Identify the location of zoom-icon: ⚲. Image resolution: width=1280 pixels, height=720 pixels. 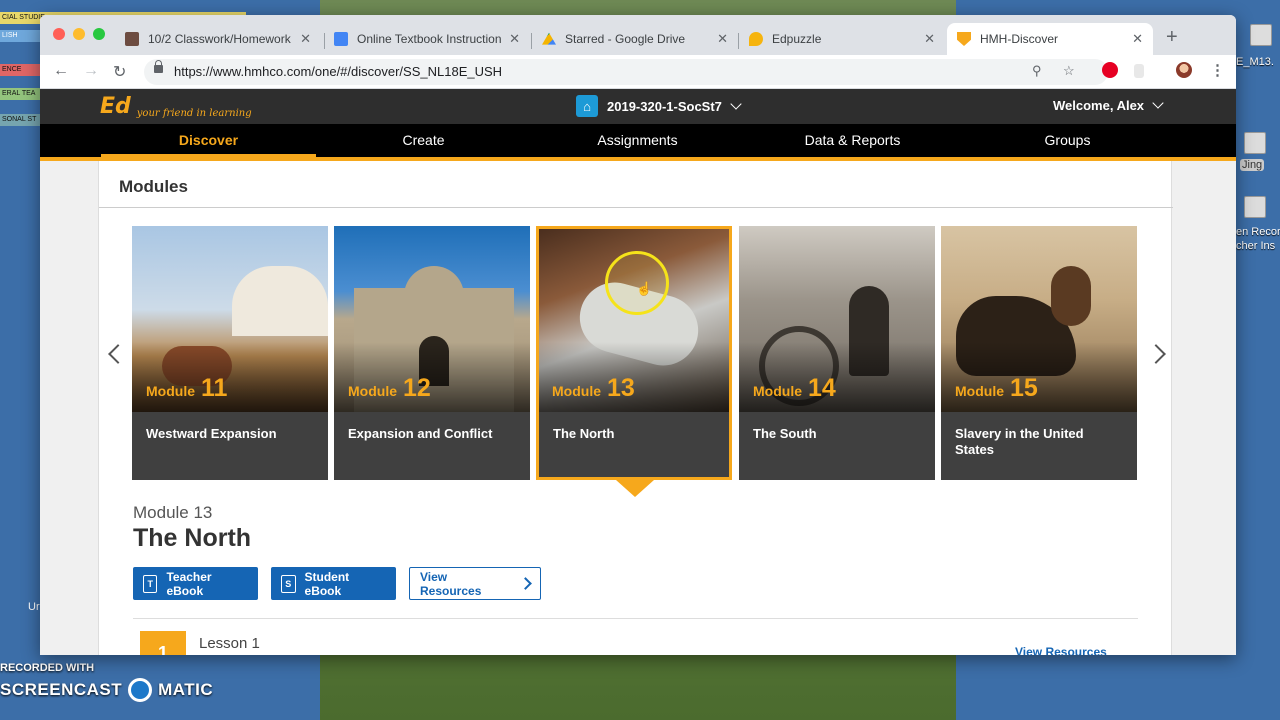
(1037, 71).